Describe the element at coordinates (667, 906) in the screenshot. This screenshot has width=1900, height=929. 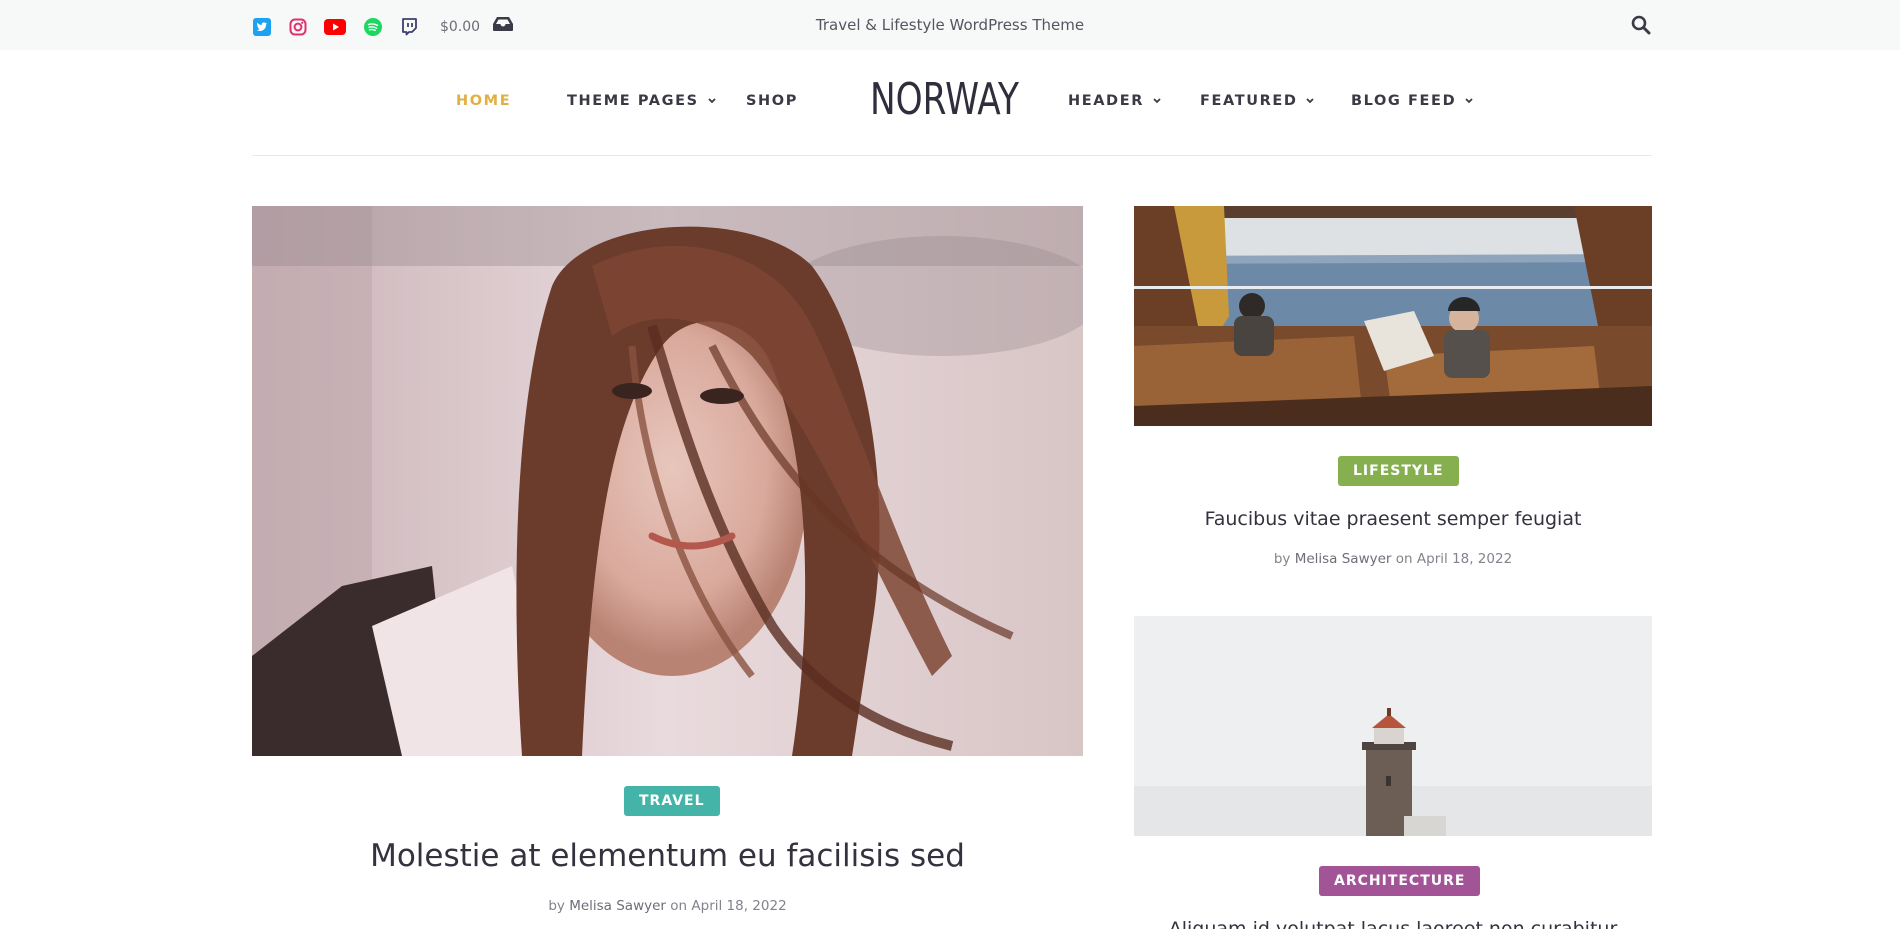
I see `featured-post-meta: by Melisa Sawyer on April 18, 2022` at that location.